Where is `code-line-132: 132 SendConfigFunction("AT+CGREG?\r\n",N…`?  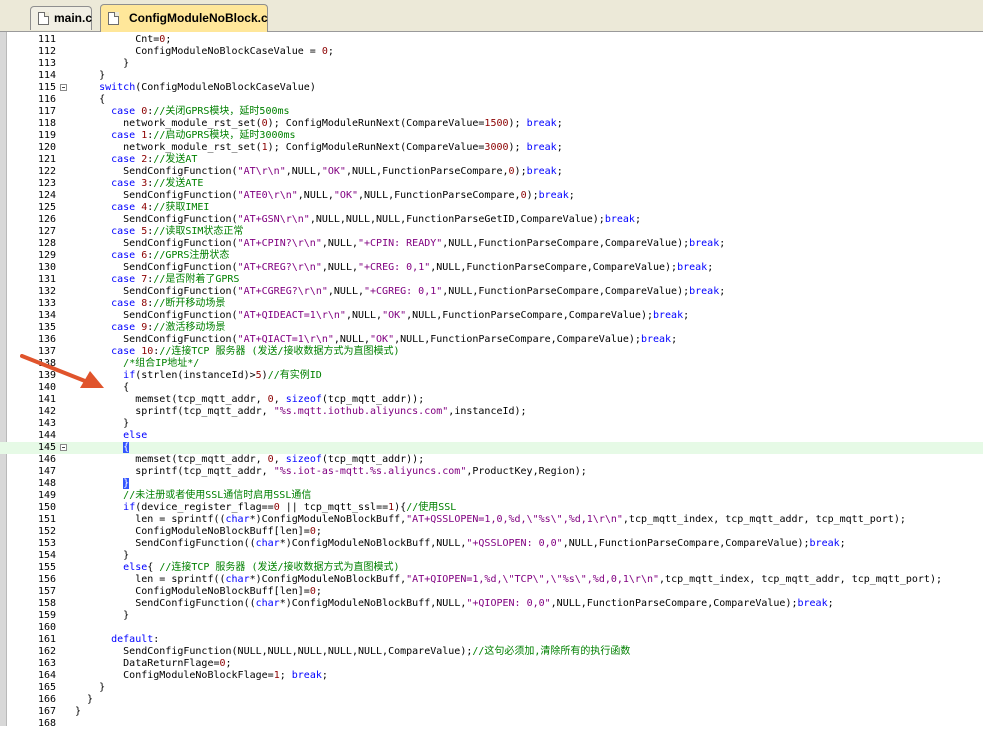
code-line-132: 132 SendConfigFunction("AT+CGREG?\r\n",N… is located at coordinates (491, 292).